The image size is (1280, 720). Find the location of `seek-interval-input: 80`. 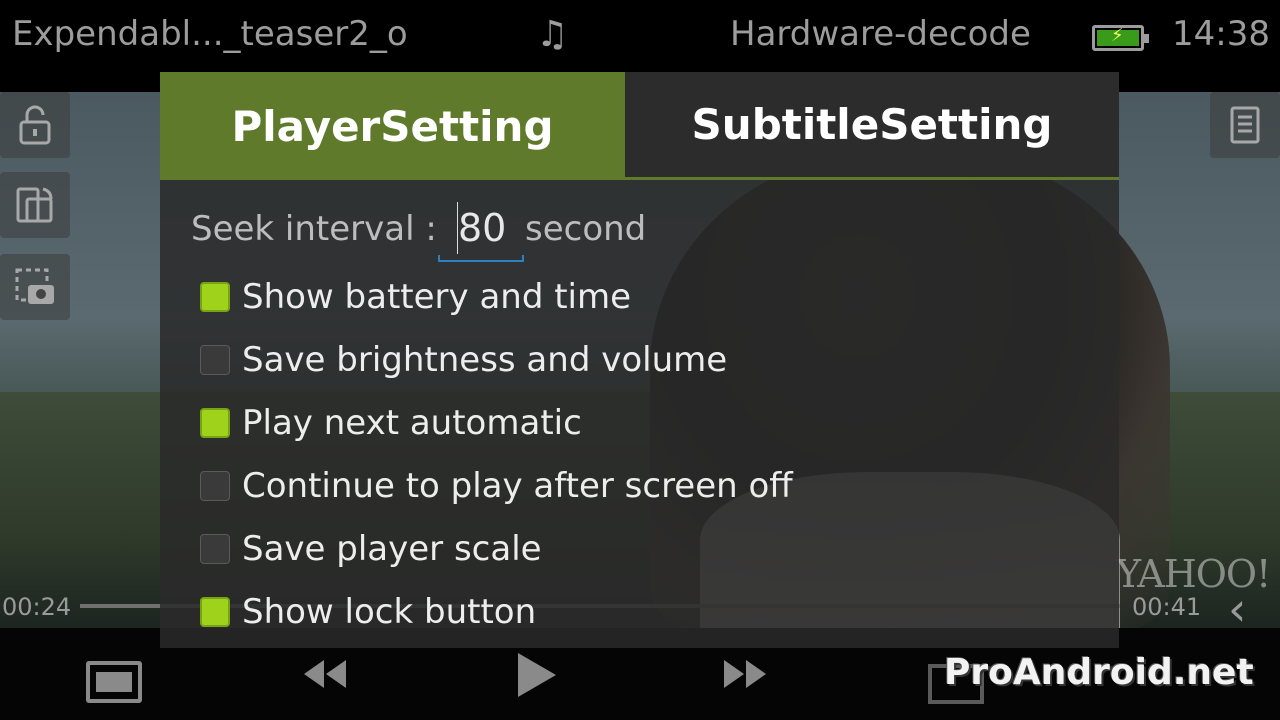

seek-interval-input: 80 is located at coordinates (481, 228).